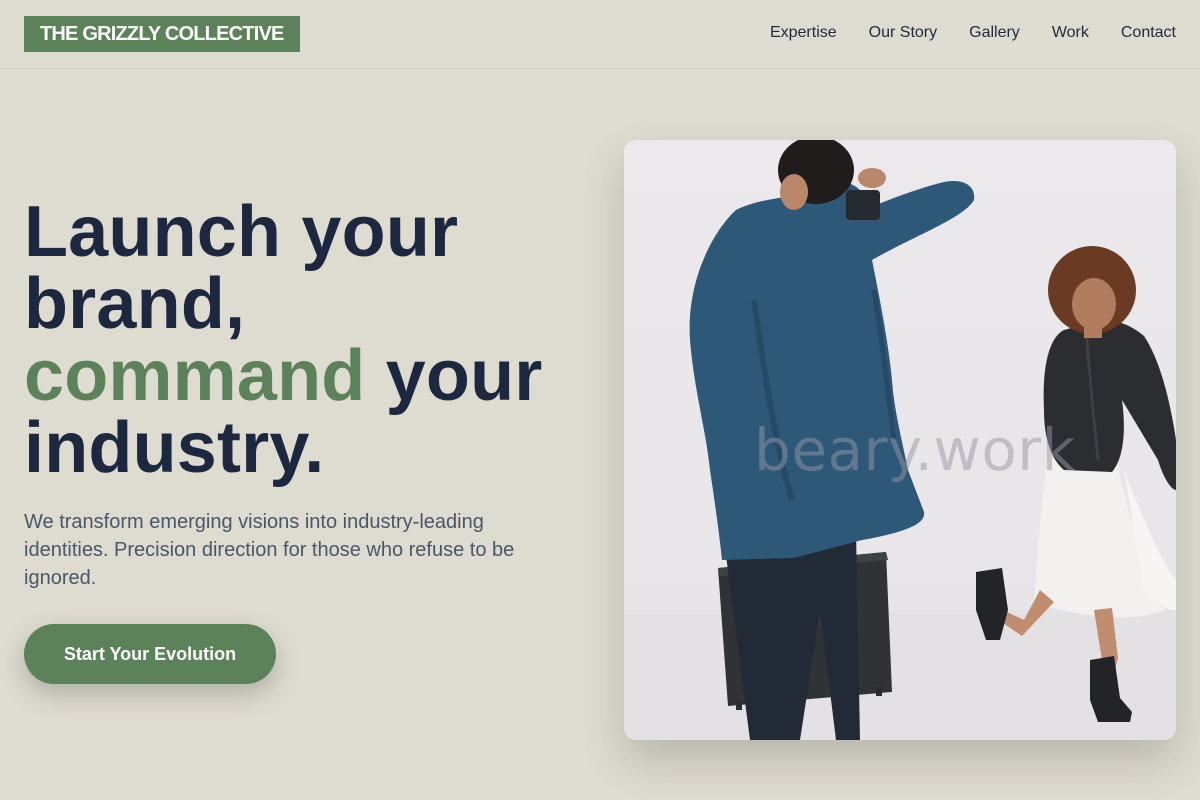  I want to click on nav-link-our-story: Our Story, so click(903, 33).